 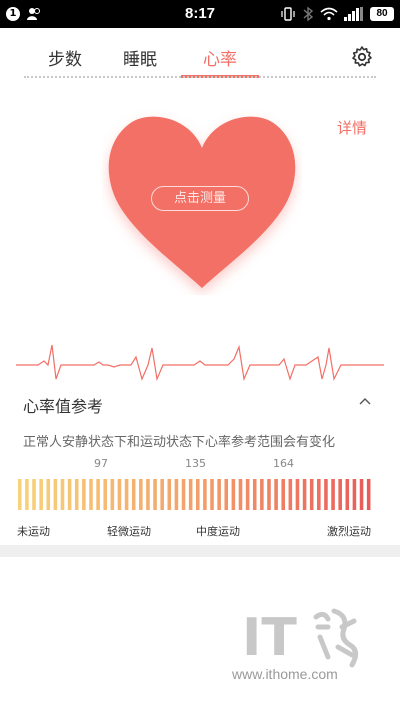 I want to click on tab-divider, so click(x=200, y=77).